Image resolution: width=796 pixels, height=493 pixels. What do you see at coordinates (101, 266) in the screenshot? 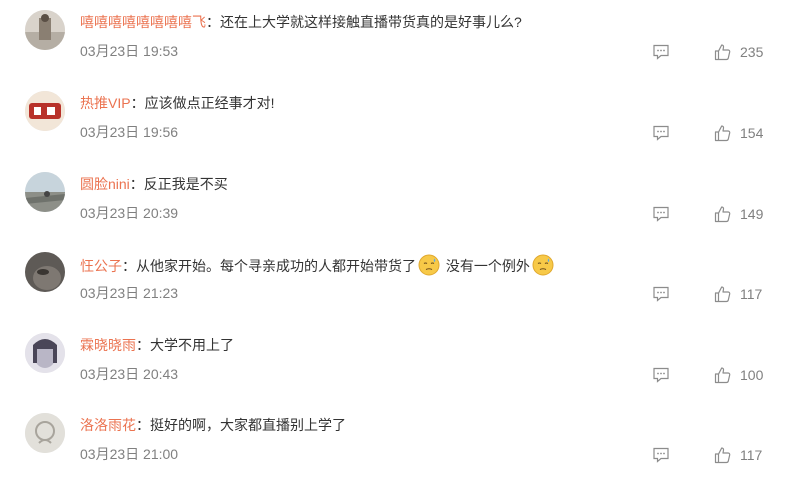
I see `username-link: 忹公子` at bounding box center [101, 266].